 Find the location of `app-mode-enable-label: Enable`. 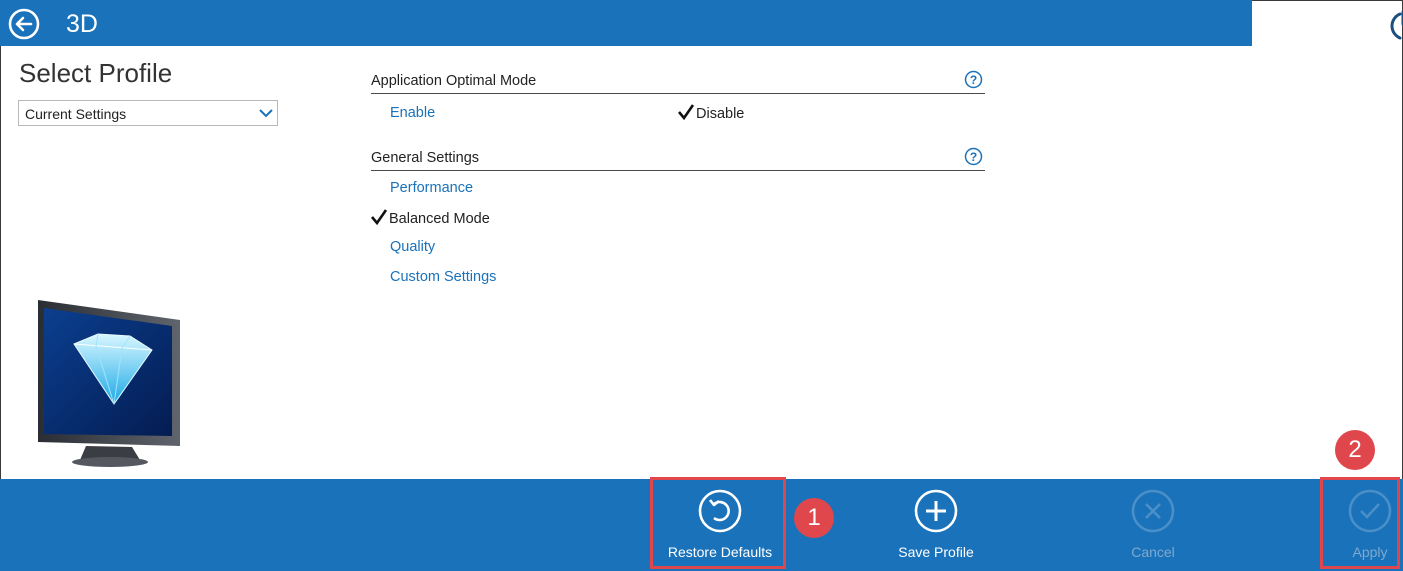

app-mode-enable-label: Enable is located at coordinates (413, 113).